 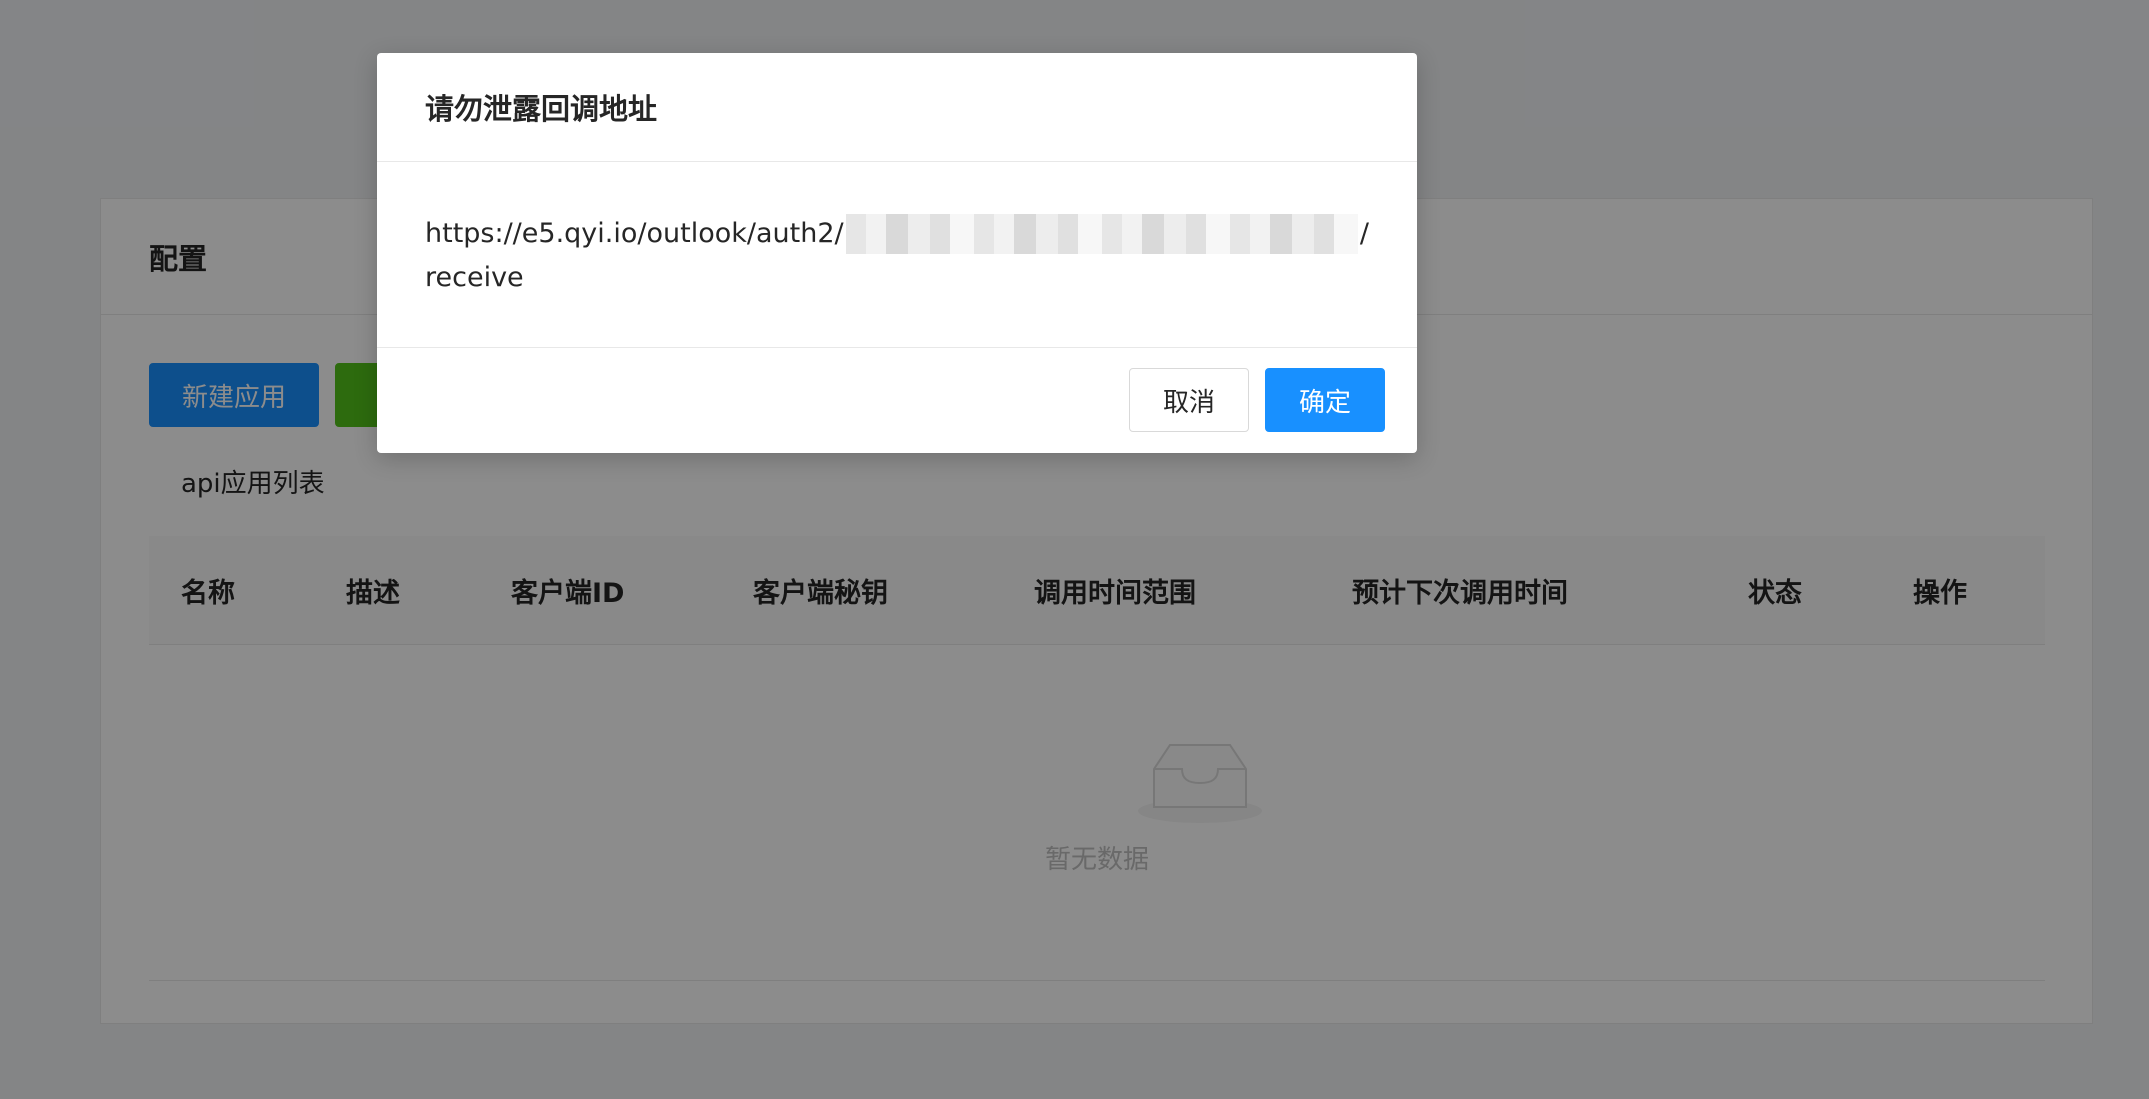 I want to click on callback-url-prefix: https://e5.qyi.io/outlook/auth2/, so click(x=634, y=233).